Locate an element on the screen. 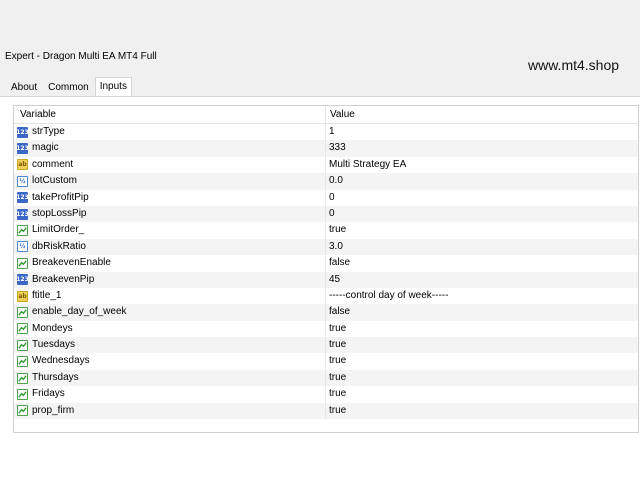  table-row: 123 magic 333 is located at coordinates (326, 148).